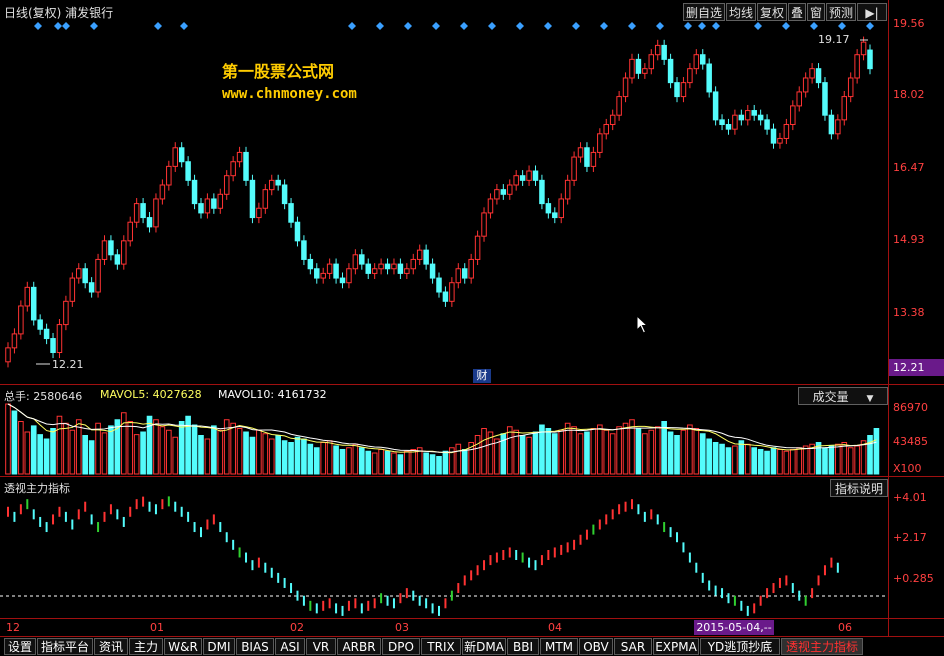  What do you see at coordinates (146, 646) in the screenshot?
I see `tab-主力: 主力` at bounding box center [146, 646].